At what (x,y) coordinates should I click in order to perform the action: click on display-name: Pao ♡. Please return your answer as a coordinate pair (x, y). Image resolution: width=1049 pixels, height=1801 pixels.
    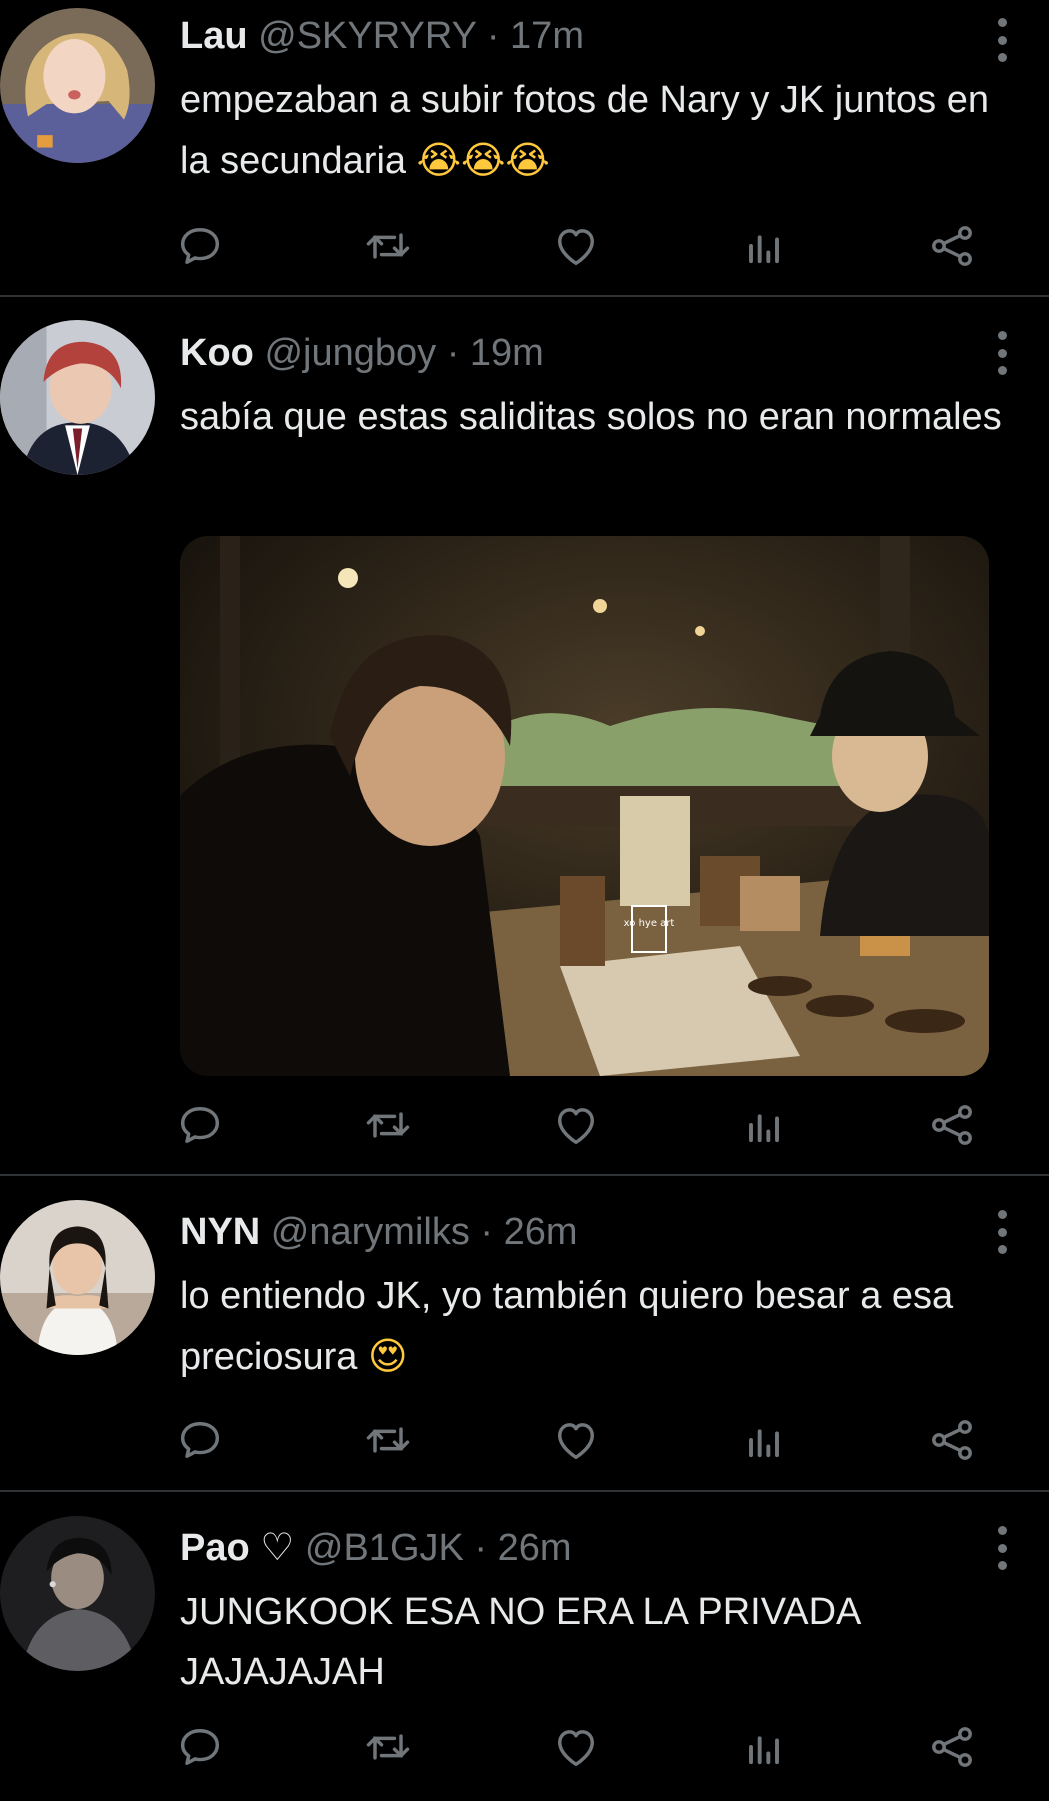
    Looking at the image, I should click on (237, 1548).